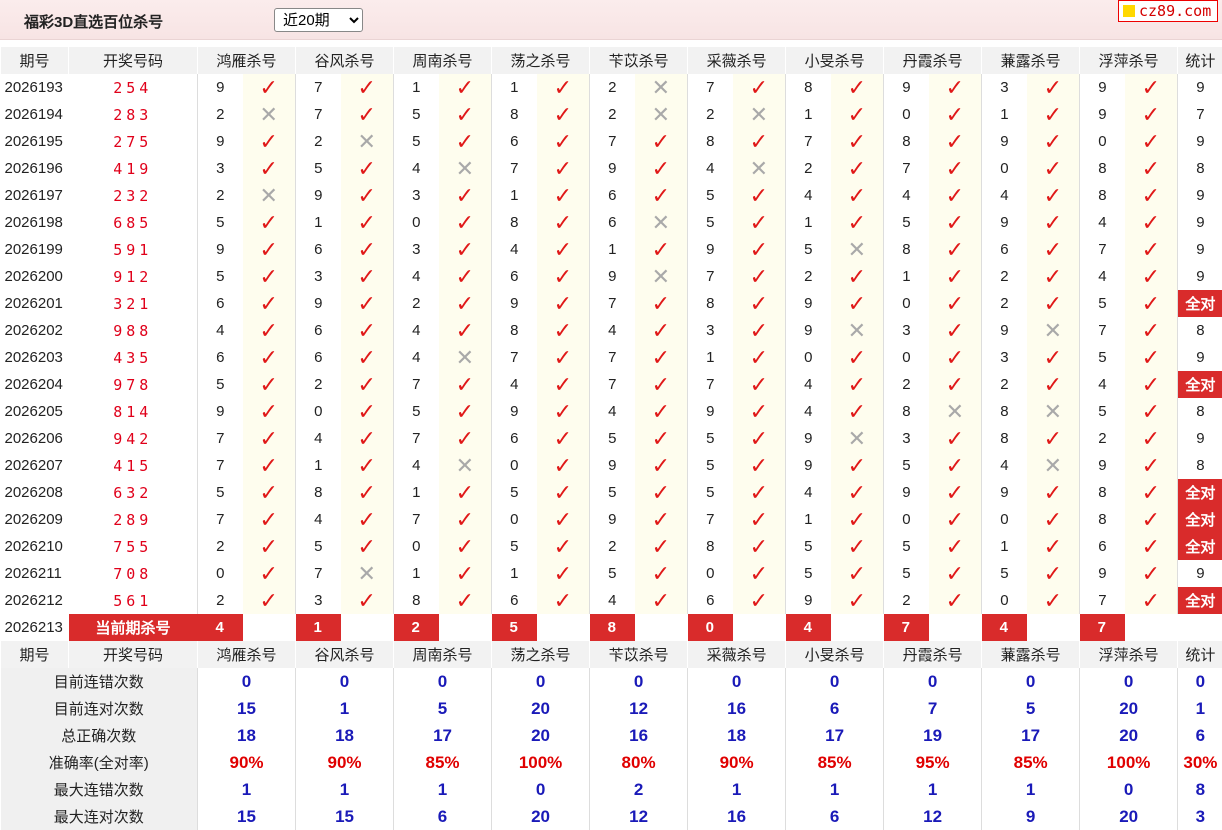 The width and height of the screenshot is (1222, 830). Describe the element at coordinates (611, 168) in the screenshot. I see `table-row: 20261964193✓5✓4✕7✓9✓4✕2✓7✓0✓8✓8` at that location.